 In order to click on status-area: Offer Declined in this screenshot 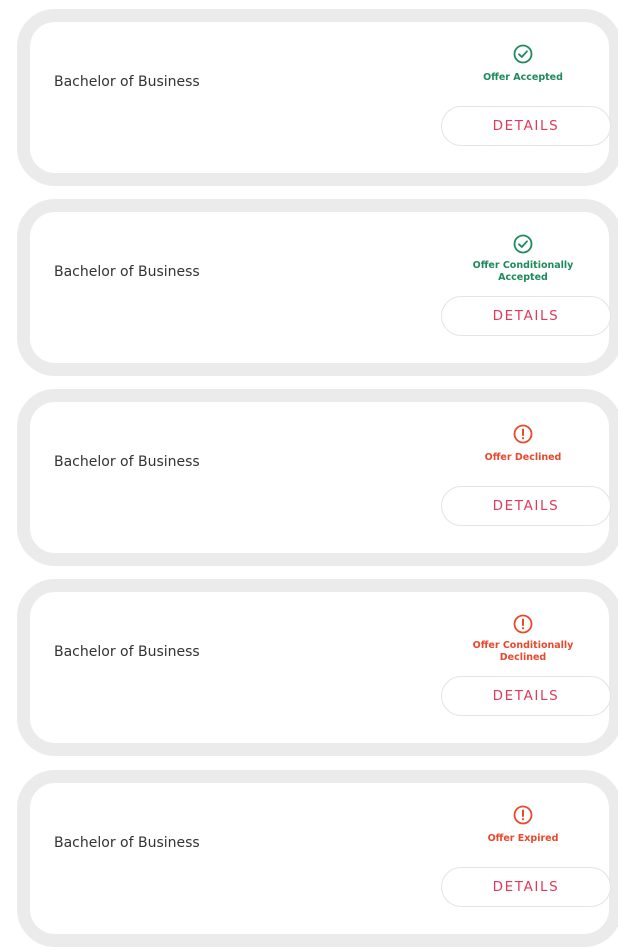, I will do `click(523, 444)`.